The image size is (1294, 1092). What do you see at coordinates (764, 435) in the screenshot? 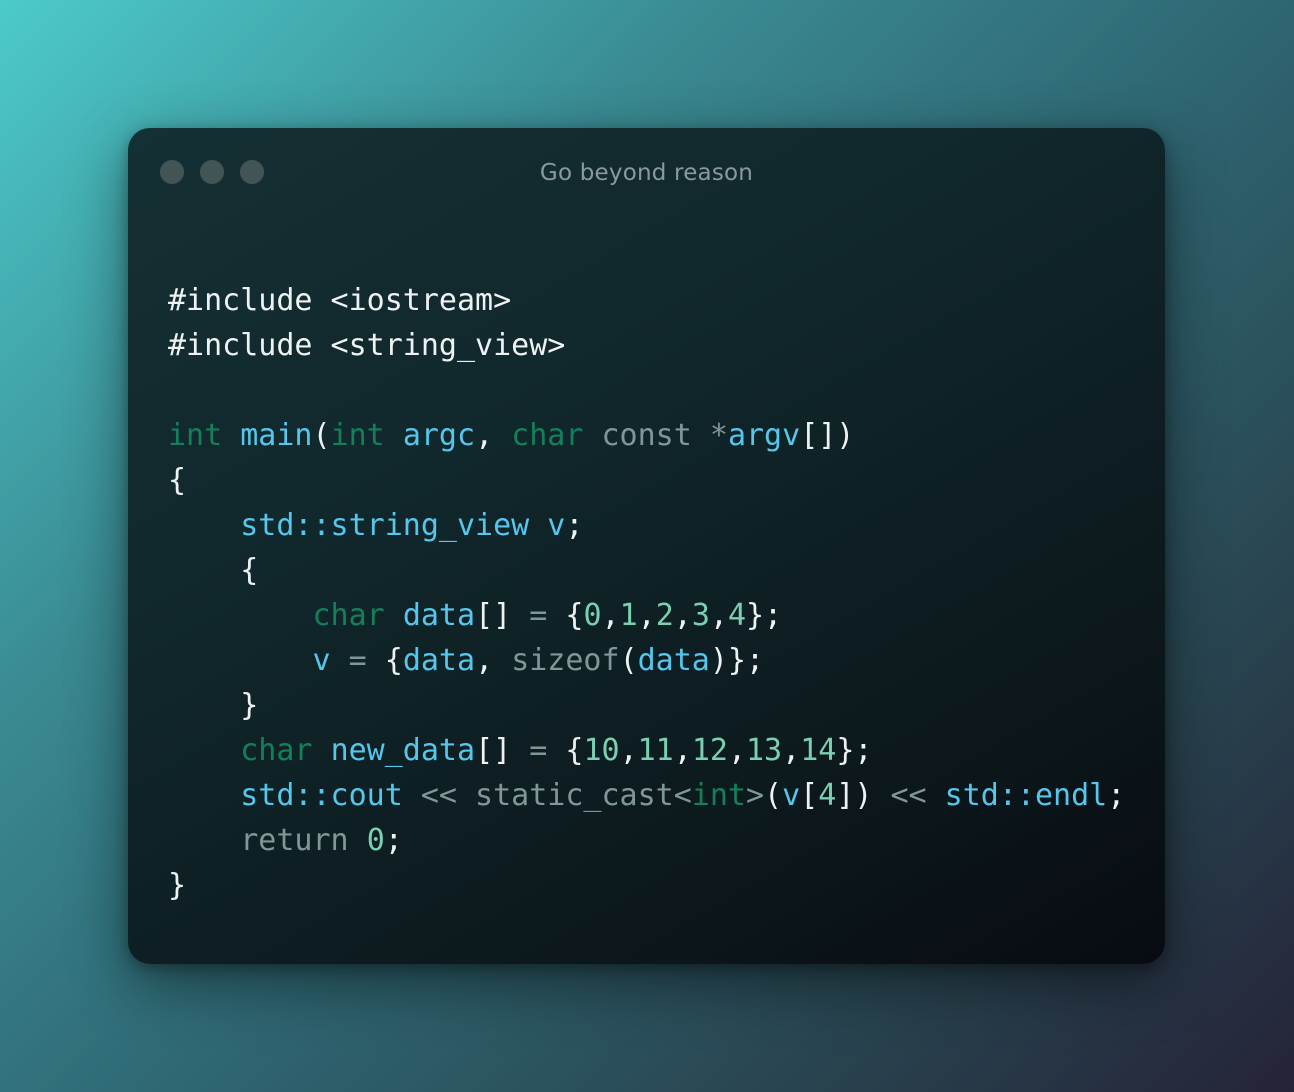
I see `code-token: argv` at bounding box center [764, 435].